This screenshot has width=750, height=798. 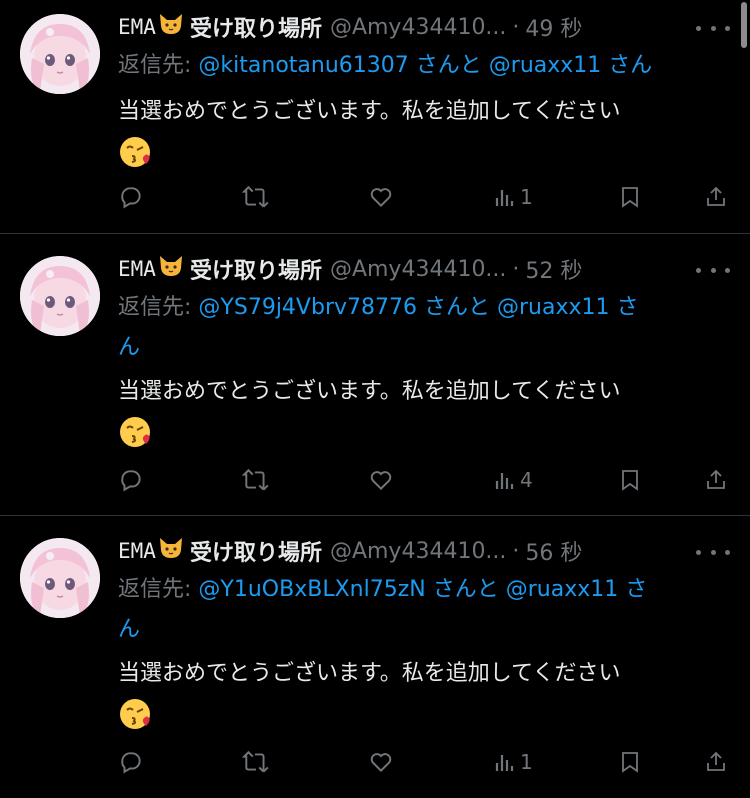 I want to click on views-button: 4, so click(x=513, y=480).